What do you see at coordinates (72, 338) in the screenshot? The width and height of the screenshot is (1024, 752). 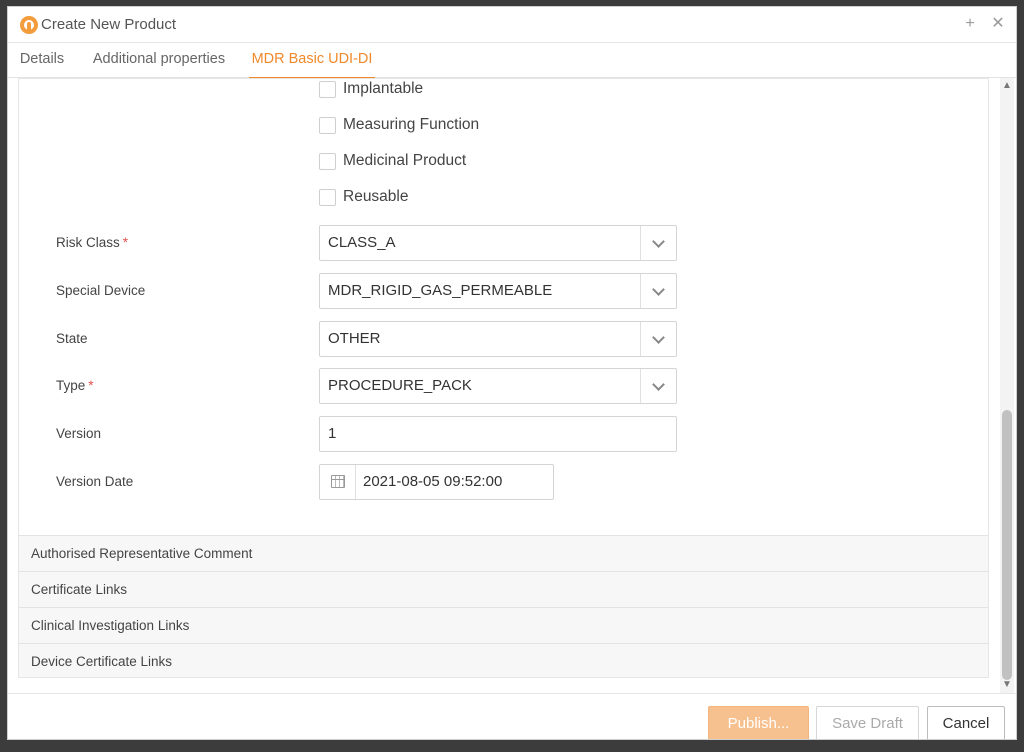 I see `state-label: State` at bounding box center [72, 338].